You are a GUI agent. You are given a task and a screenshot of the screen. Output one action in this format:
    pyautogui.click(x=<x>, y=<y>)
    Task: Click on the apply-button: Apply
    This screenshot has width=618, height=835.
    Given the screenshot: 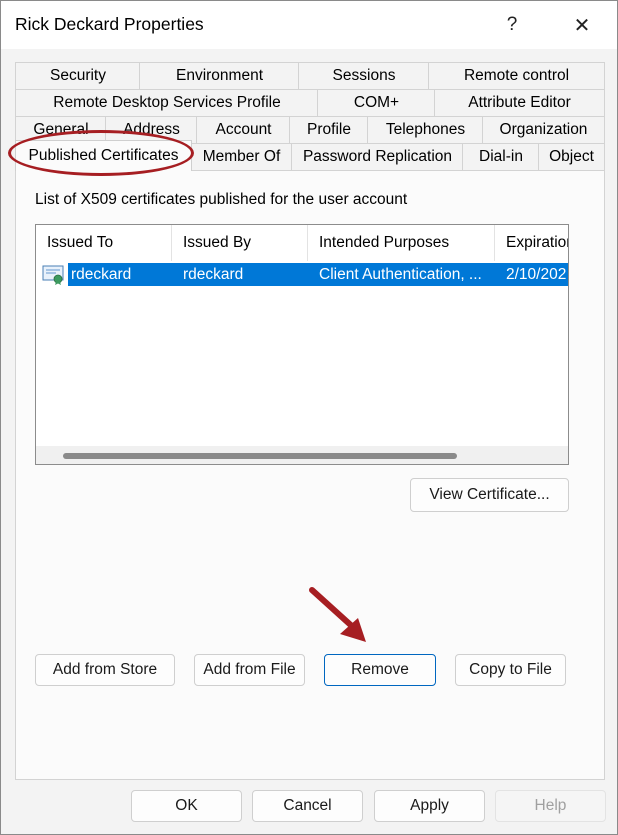 What is the action you would take?
    pyautogui.click(x=429, y=806)
    